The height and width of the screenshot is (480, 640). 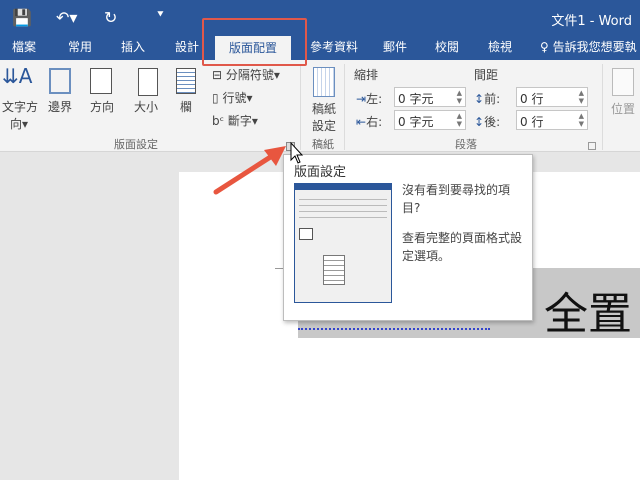 What do you see at coordinates (297, 152) in the screenshot?
I see `mouse-cursor-icon` at bounding box center [297, 152].